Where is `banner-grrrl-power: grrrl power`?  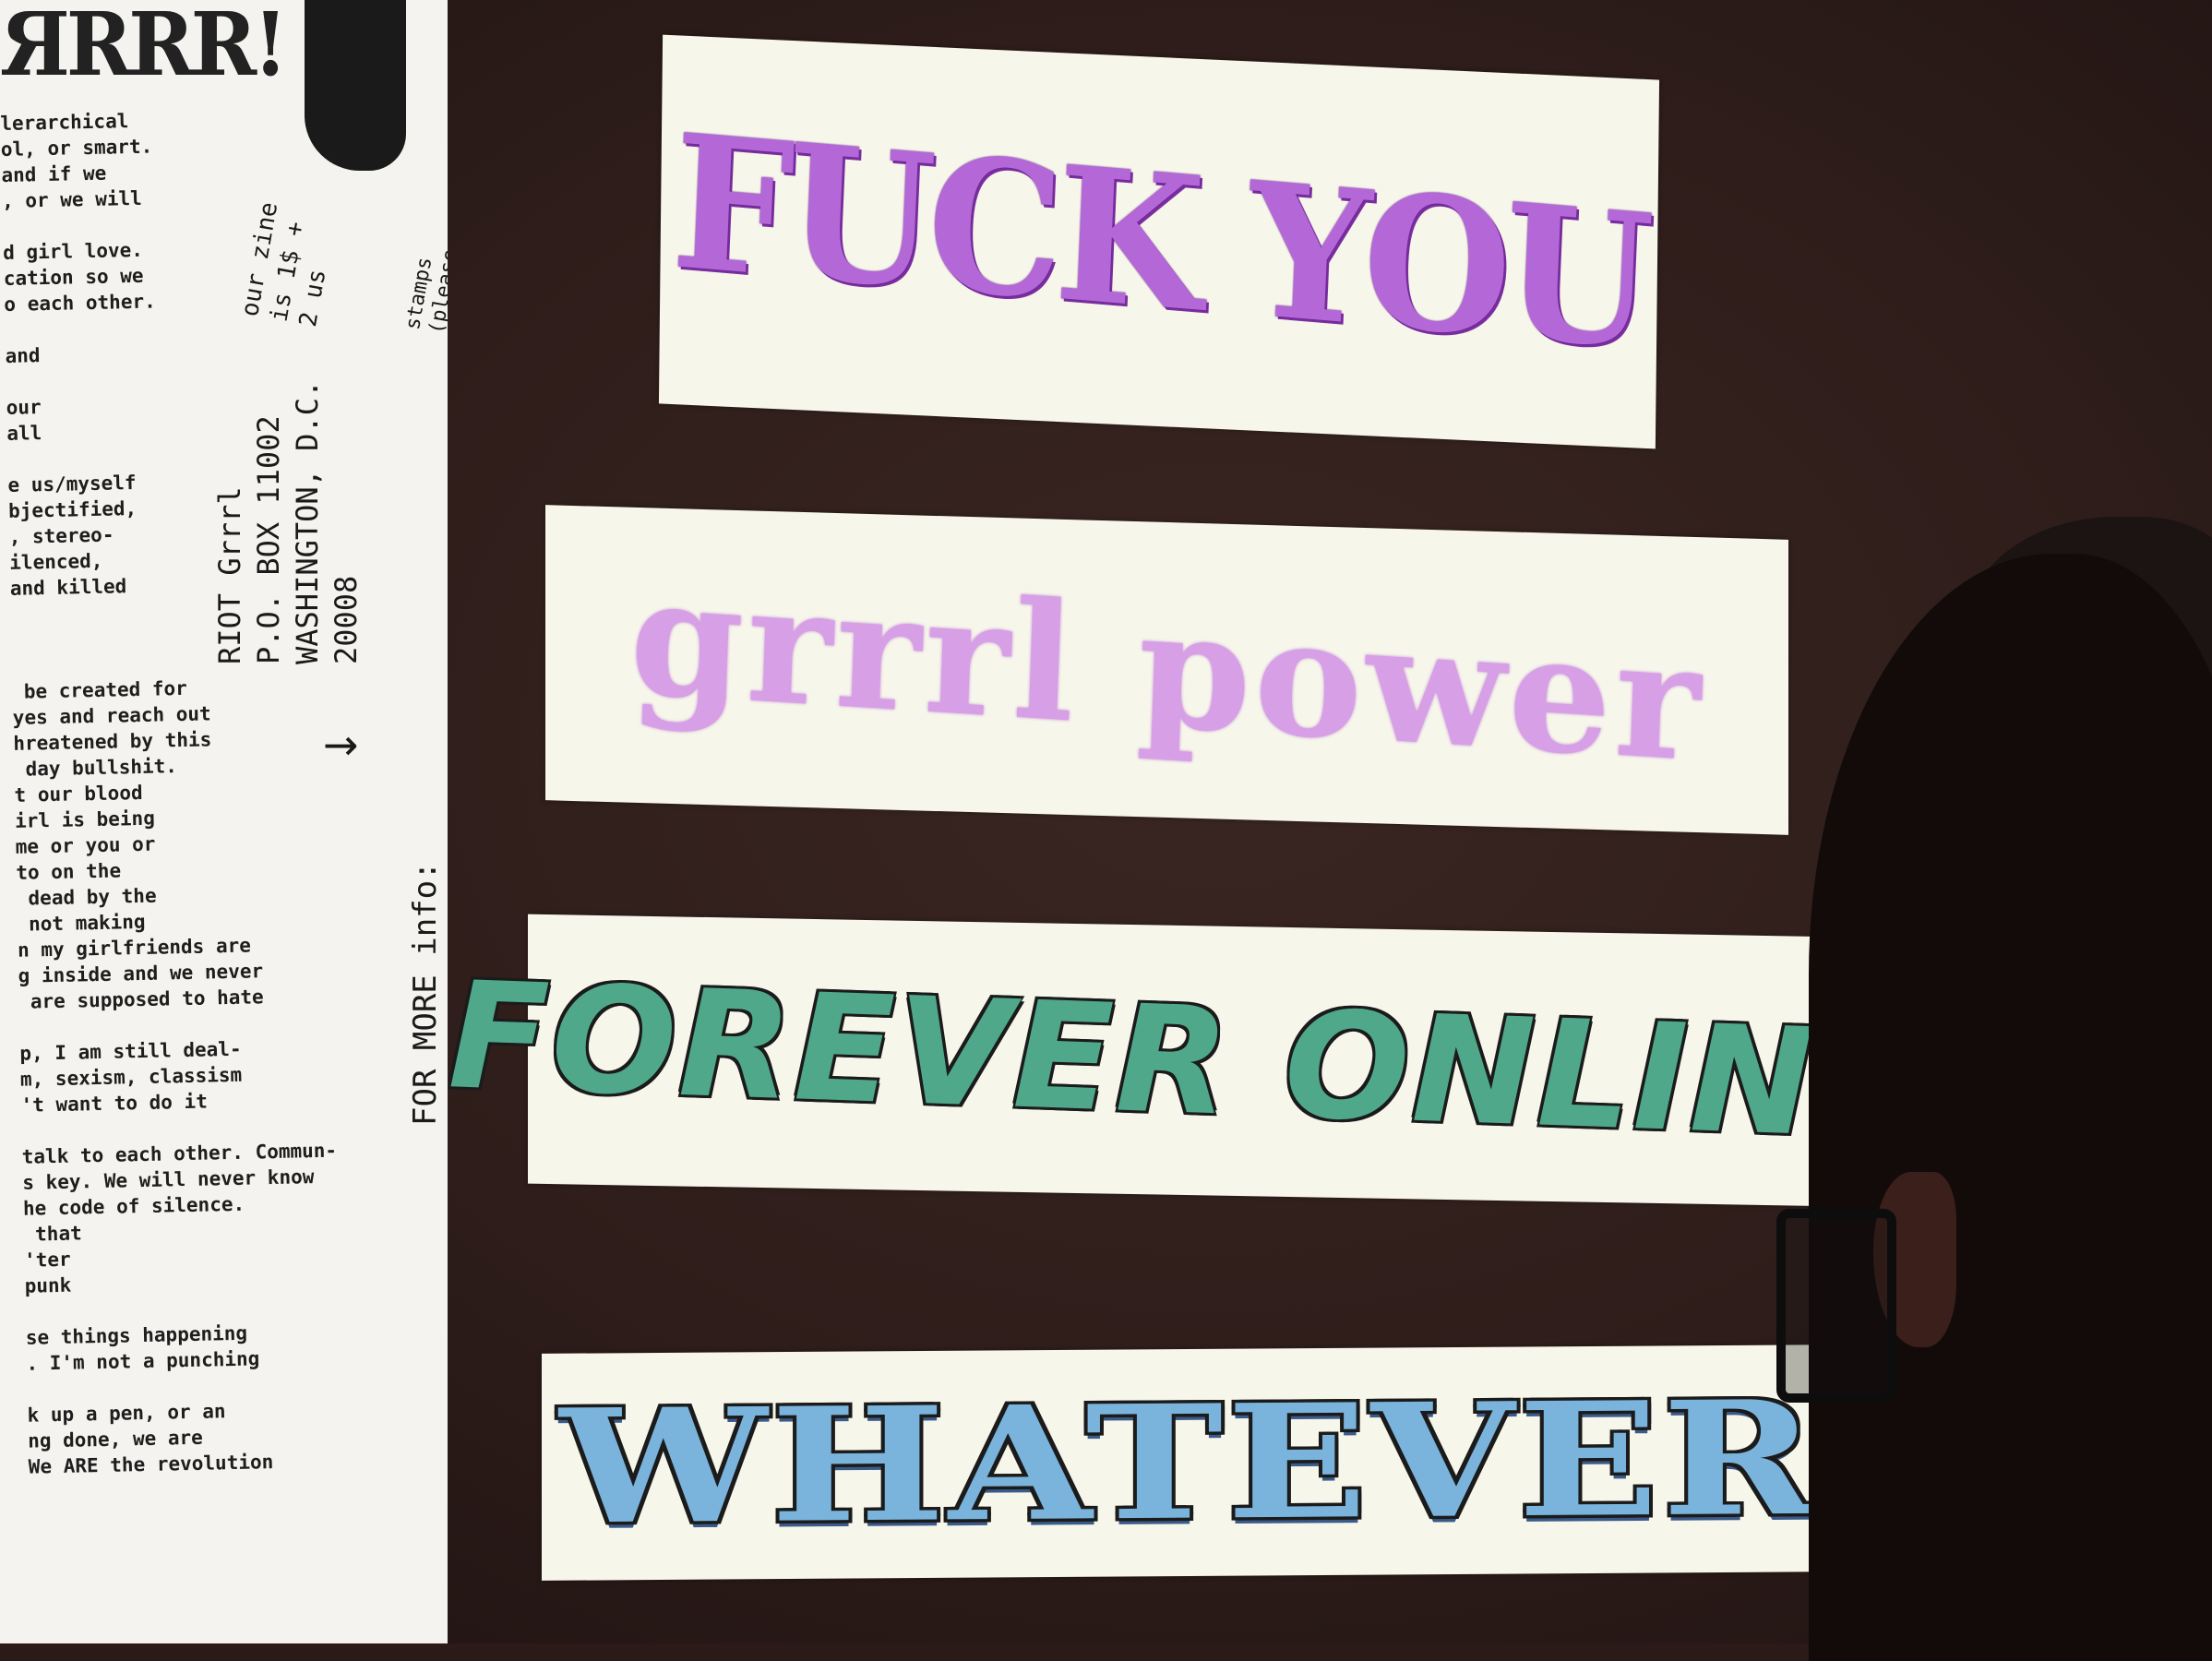 banner-grrrl-power: grrrl power is located at coordinates (1166, 670).